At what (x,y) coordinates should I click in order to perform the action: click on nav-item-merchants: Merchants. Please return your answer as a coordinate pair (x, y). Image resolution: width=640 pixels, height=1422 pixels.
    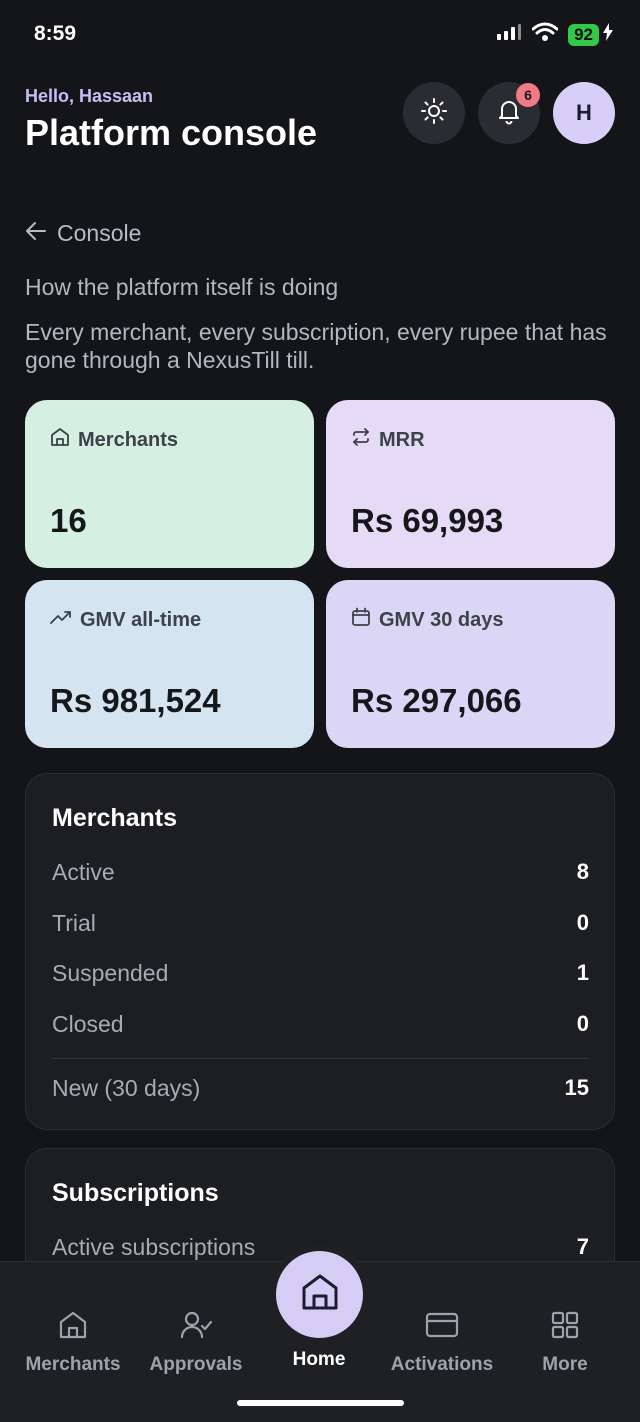
    Looking at the image, I should click on (73, 1343).